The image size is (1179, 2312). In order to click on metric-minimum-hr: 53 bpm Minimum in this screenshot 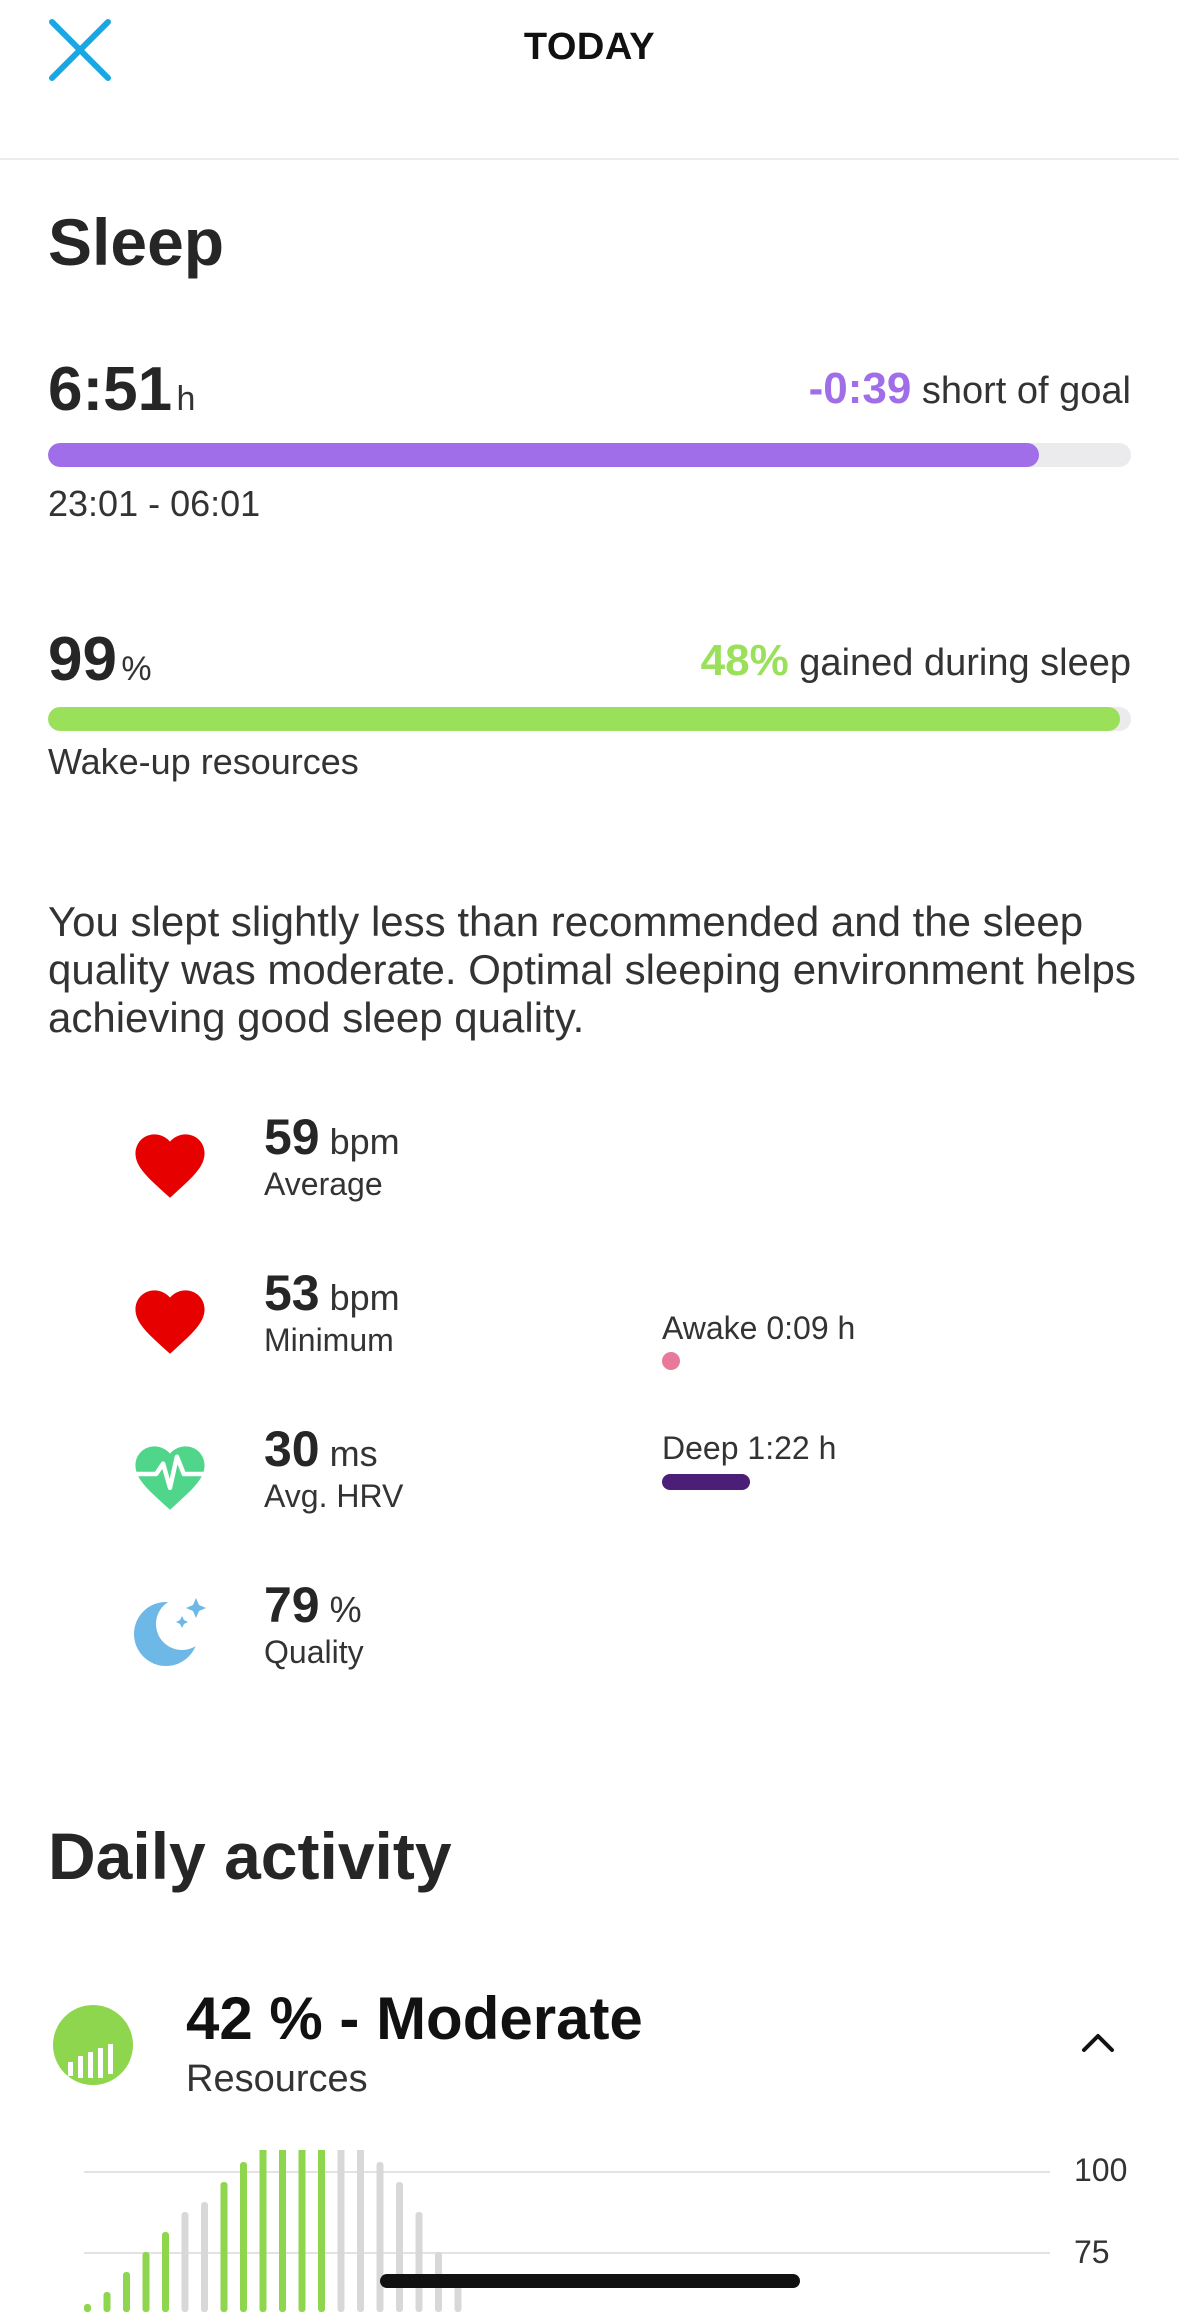, I will do `click(332, 1311)`.